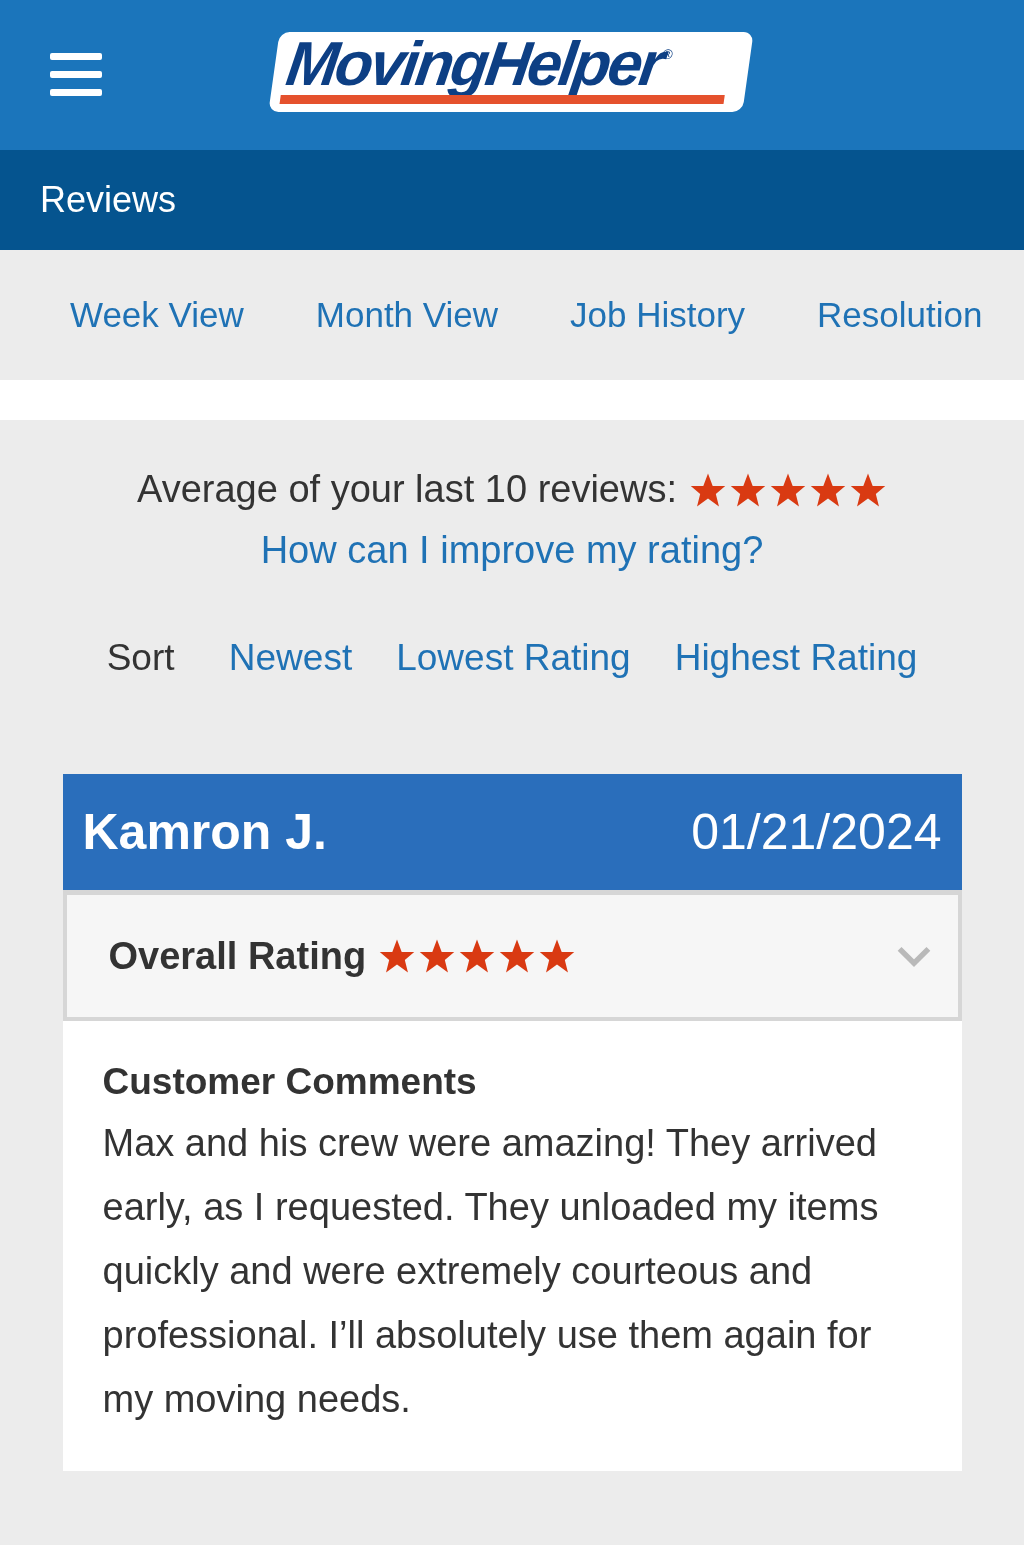 This screenshot has width=1024, height=1545. What do you see at coordinates (204, 832) in the screenshot?
I see `reviewer-name: Kamron J.` at bounding box center [204, 832].